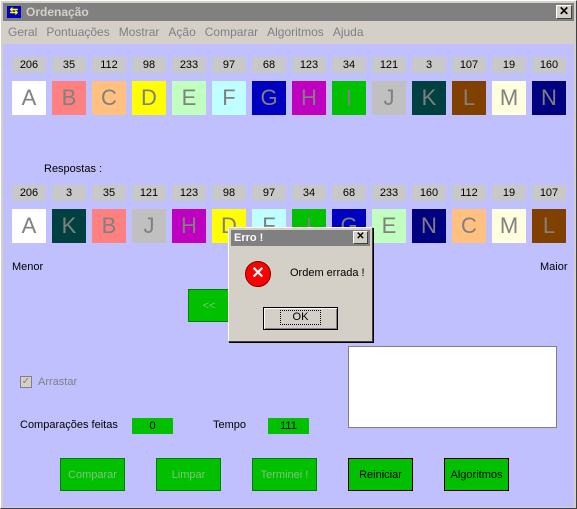 This screenshot has height=509, width=577. What do you see at coordinates (189, 65) in the screenshot?
I see `top_row-number: 233` at bounding box center [189, 65].